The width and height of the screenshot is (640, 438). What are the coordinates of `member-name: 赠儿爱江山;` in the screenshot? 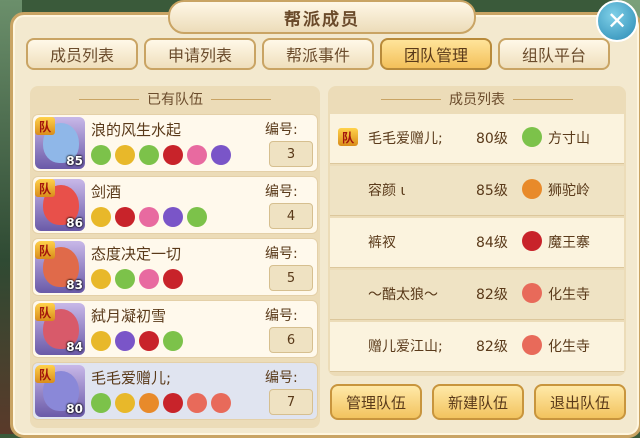 It's located at (405, 347).